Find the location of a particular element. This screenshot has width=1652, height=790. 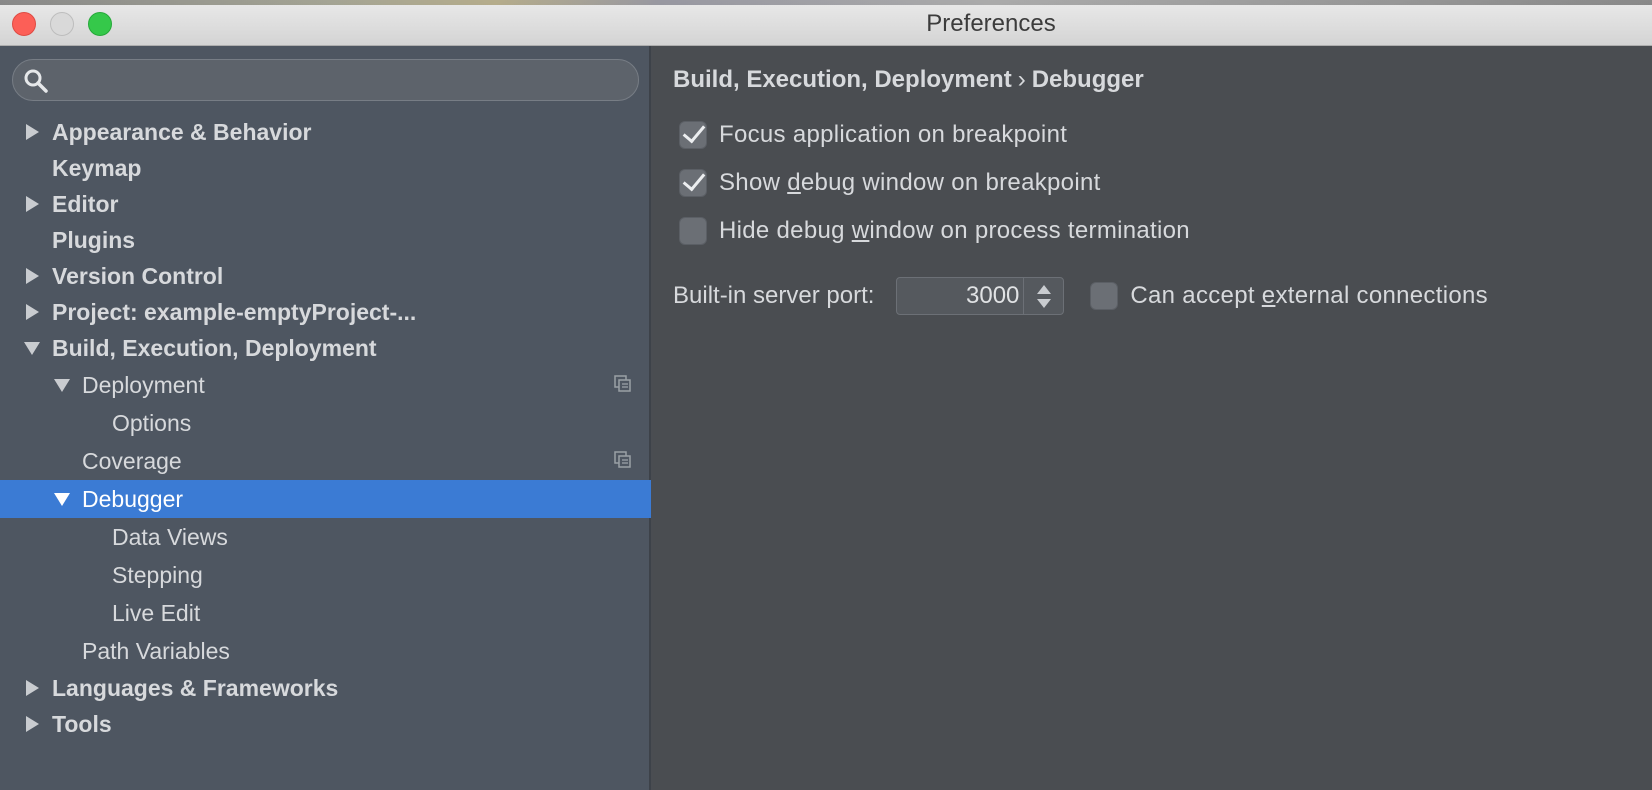

title-bar-edge is located at coordinates (826, 2).